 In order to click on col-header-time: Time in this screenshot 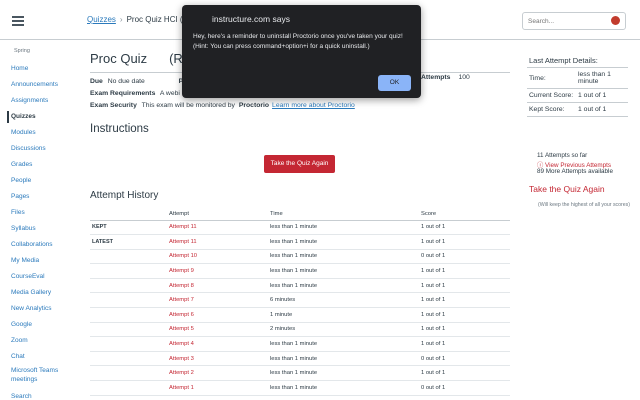, I will do `click(345, 214)`.